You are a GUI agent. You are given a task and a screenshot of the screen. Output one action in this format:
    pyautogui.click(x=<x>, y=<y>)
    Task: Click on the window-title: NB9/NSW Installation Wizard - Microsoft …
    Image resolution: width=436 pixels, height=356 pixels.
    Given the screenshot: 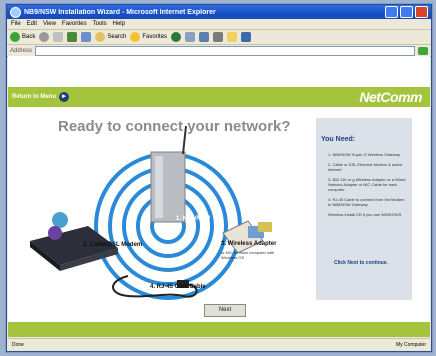 What is the action you would take?
    pyautogui.click(x=120, y=12)
    